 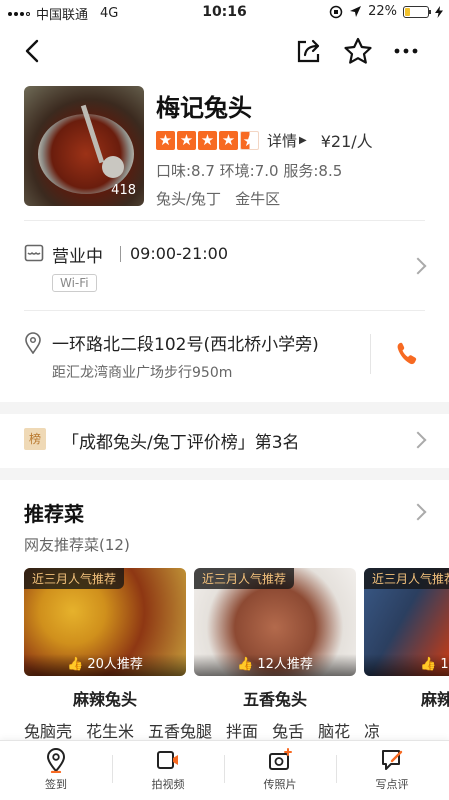 What do you see at coordinates (142, 373) in the screenshot?
I see `distance-text: 距汇龙湾商业广场步行950m` at bounding box center [142, 373].